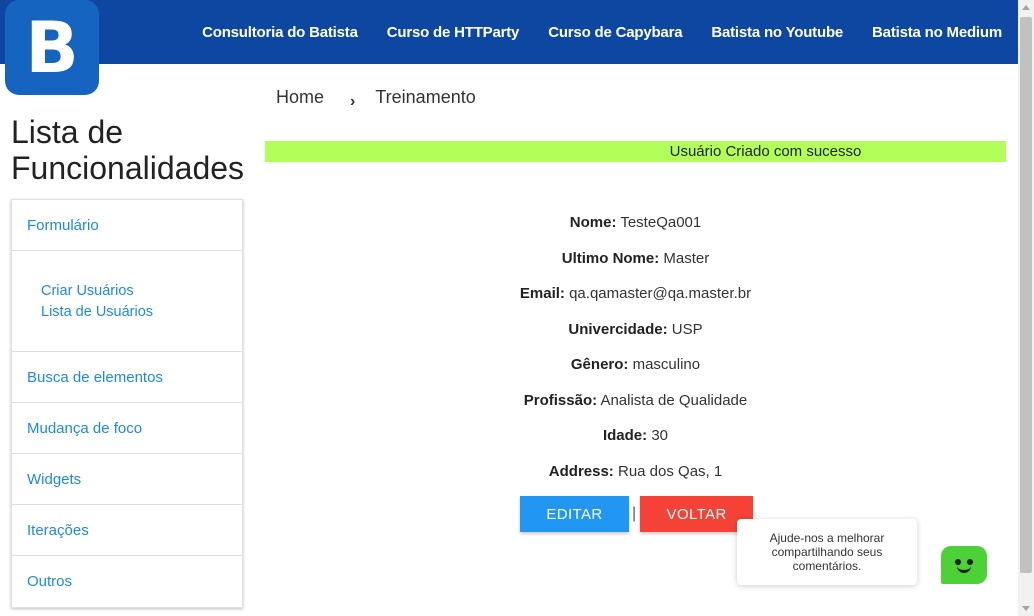 The image size is (1034, 616). What do you see at coordinates (670, 471) in the screenshot?
I see `detail-value: Rua dos Qas, 1` at bounding box center [670, 471].